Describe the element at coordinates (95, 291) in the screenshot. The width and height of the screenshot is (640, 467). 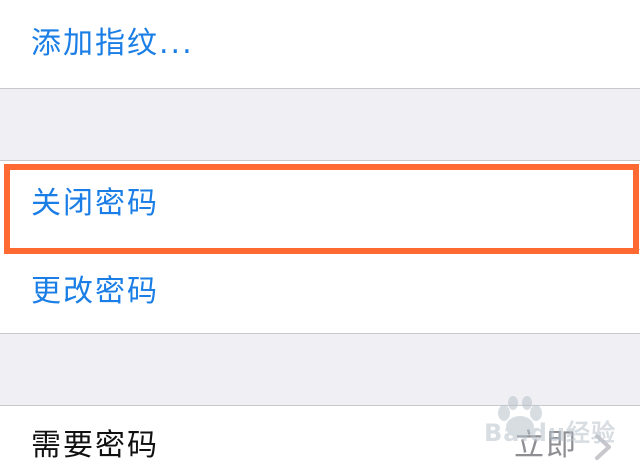
I see `change-passcode-label: 更改密码` at that location.